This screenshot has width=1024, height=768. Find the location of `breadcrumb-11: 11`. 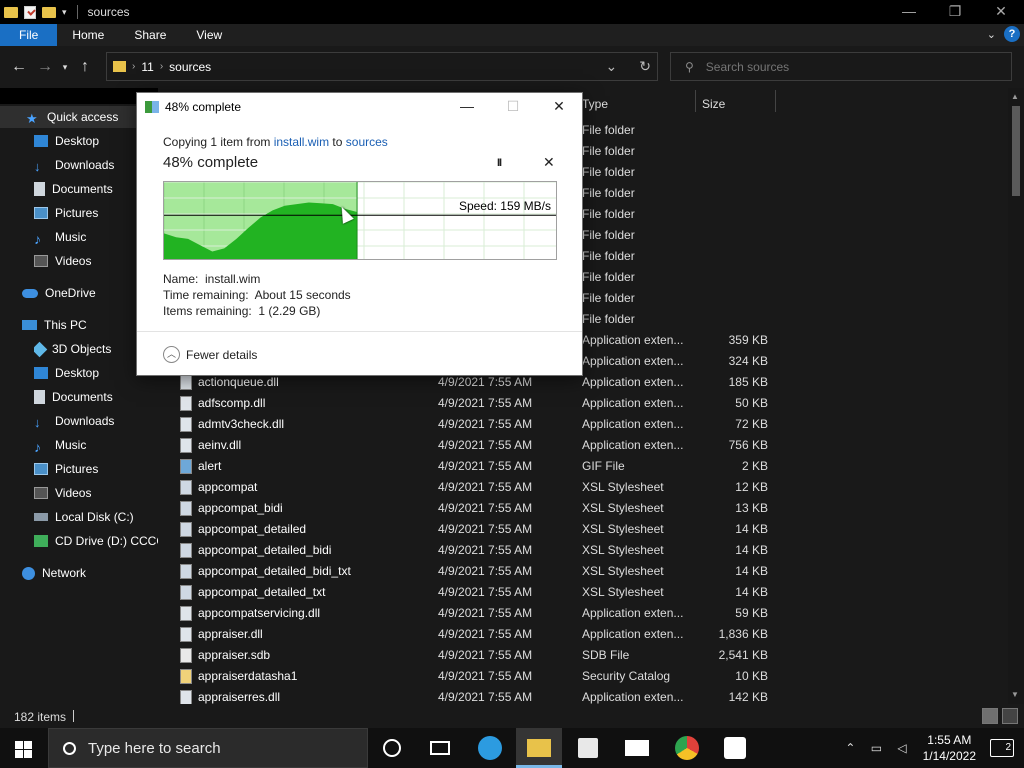

breadcrumb-11: 11 is located at coordinates (147, 67).